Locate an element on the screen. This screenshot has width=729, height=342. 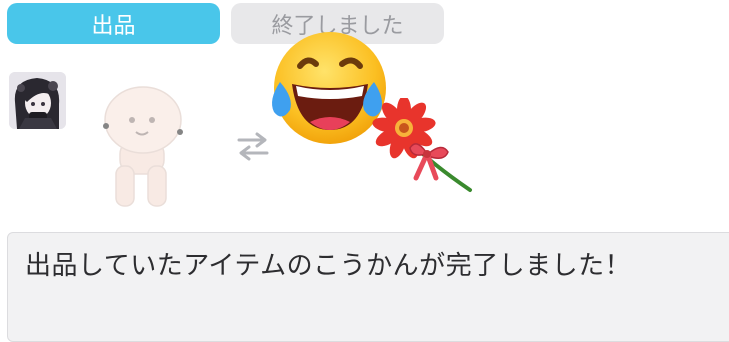
tab-listing-label: 出品 is located at coordinates (113, 26).